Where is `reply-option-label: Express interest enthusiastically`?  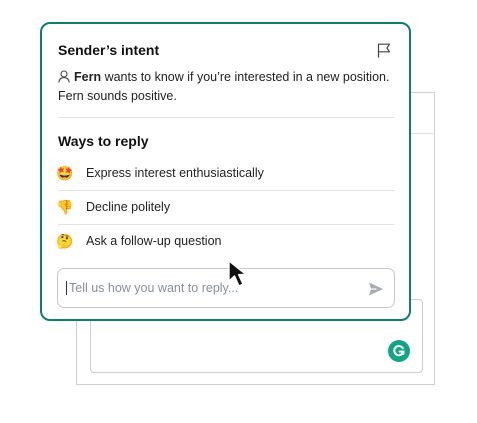 reply-option-label: Express interest enthusiastically is located at coordinates (175, 172).